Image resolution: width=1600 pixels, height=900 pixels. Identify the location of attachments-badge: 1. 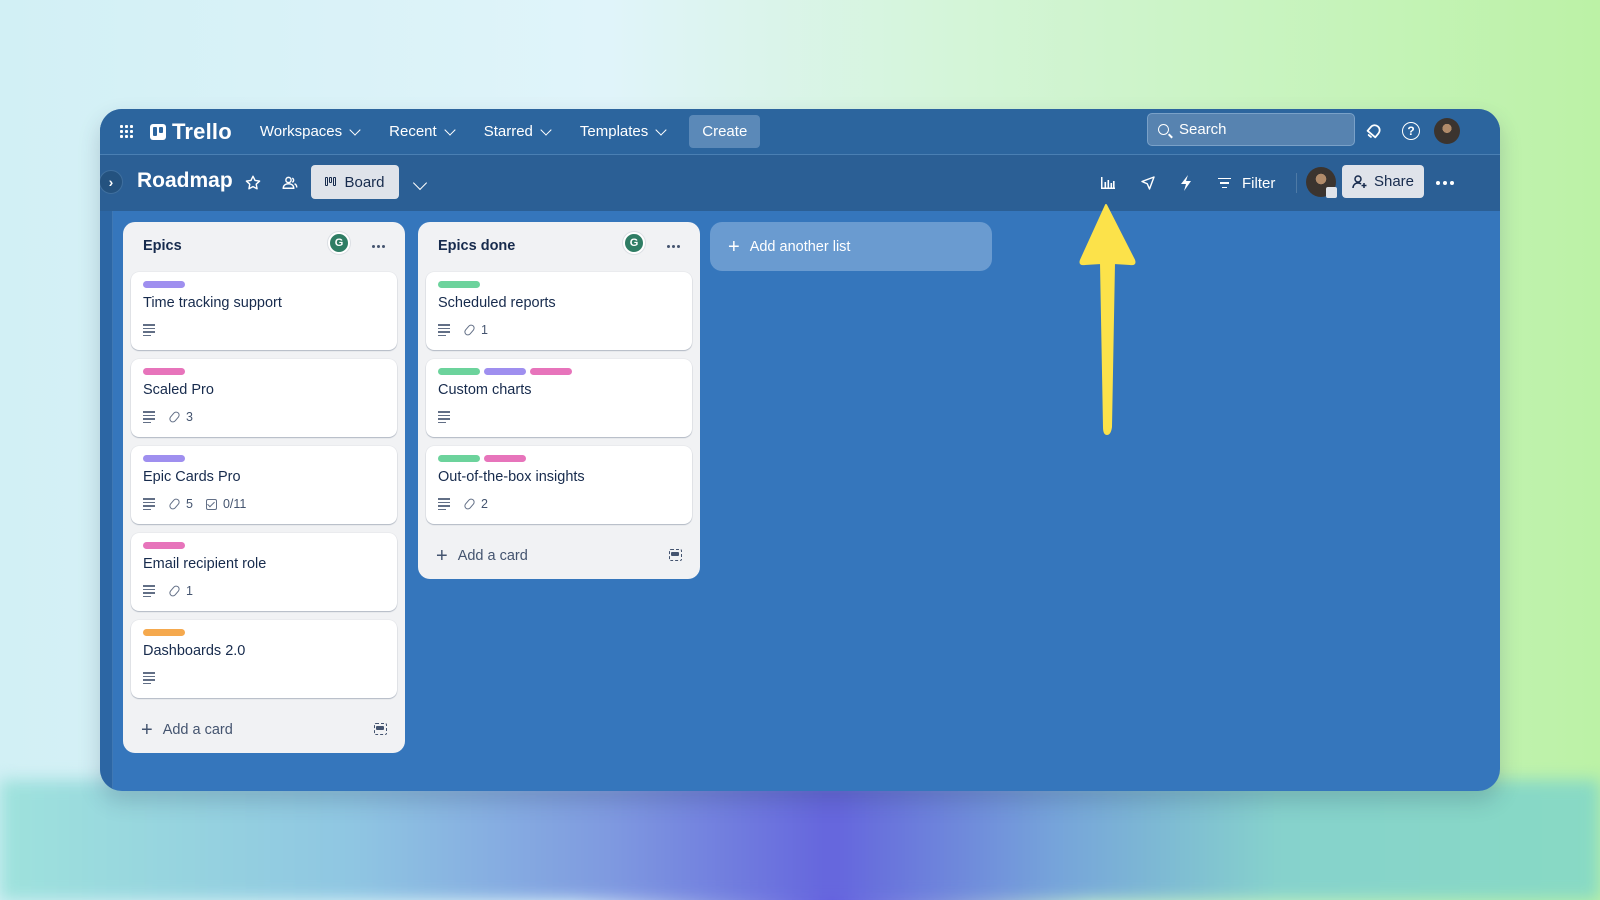
(180, 591).